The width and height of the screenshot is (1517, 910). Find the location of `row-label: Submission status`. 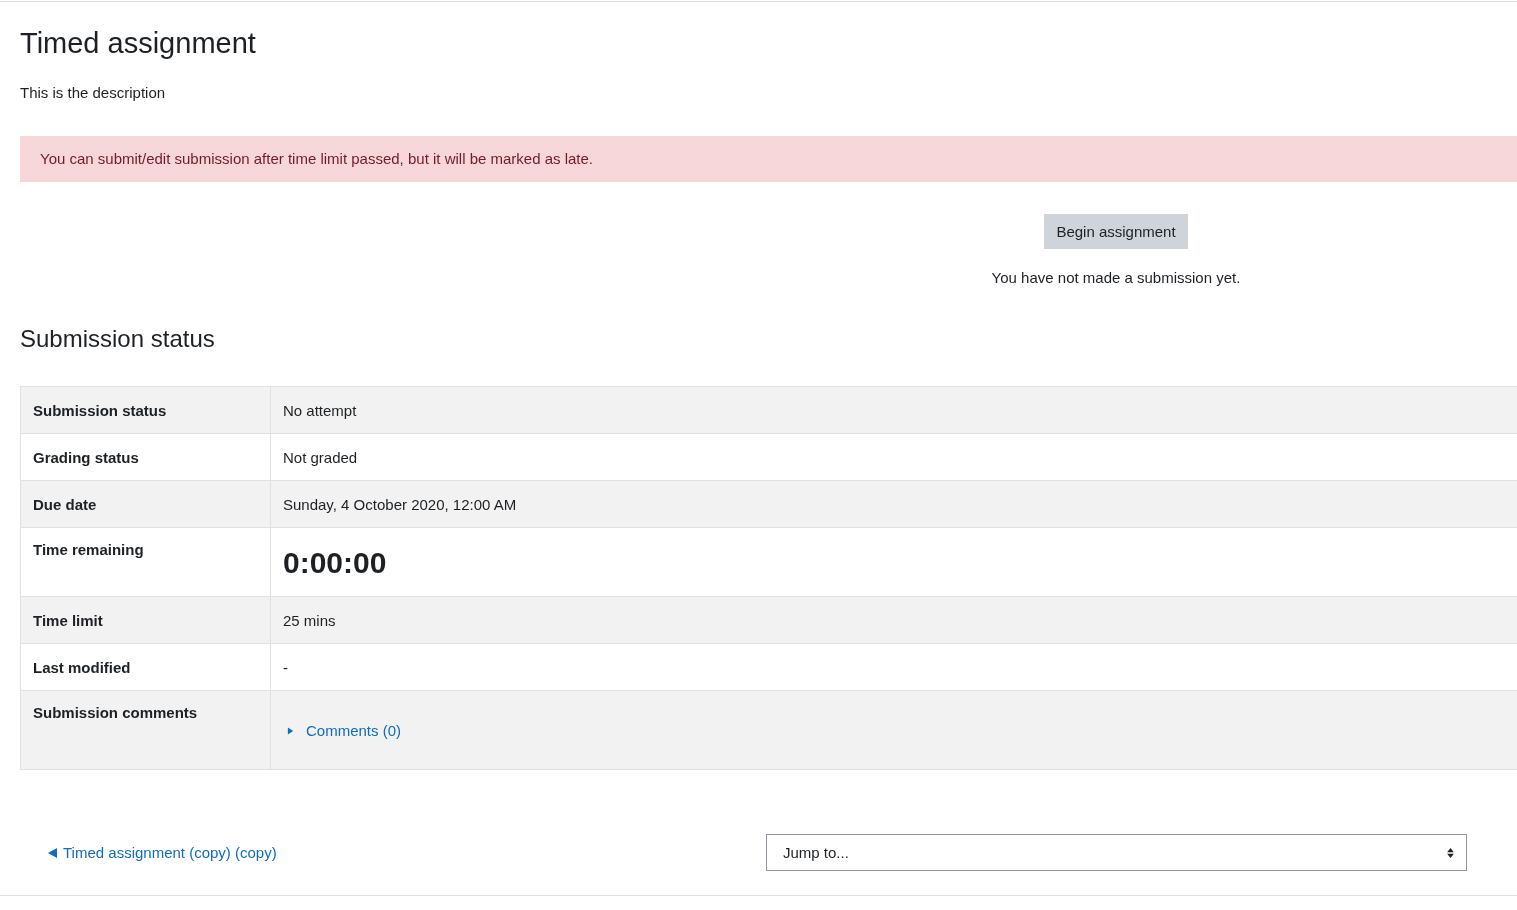

row-label: Submission status is located at coordinates (146, 410).